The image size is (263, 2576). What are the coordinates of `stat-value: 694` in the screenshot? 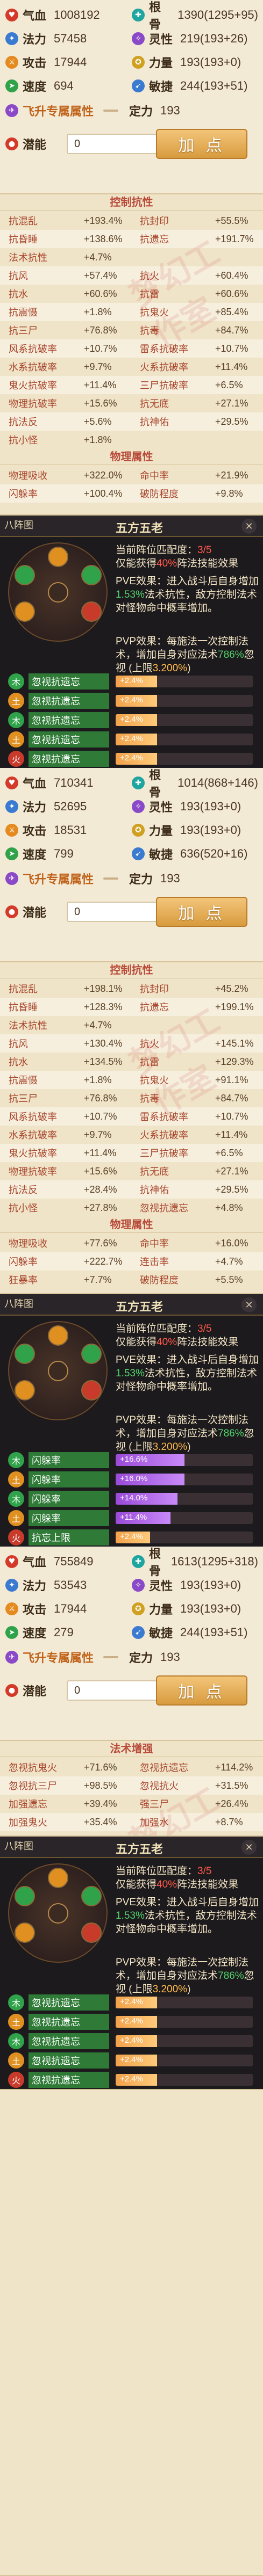 It's located at (64, 85).